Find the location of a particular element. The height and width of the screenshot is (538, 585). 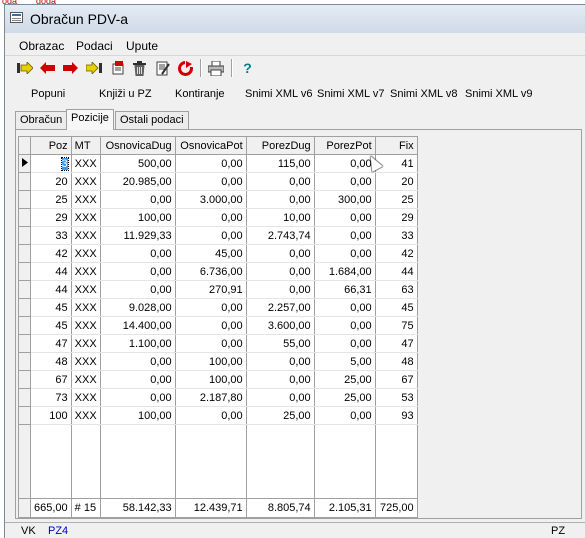

next-record-icon is located at coordinates (70, 68).